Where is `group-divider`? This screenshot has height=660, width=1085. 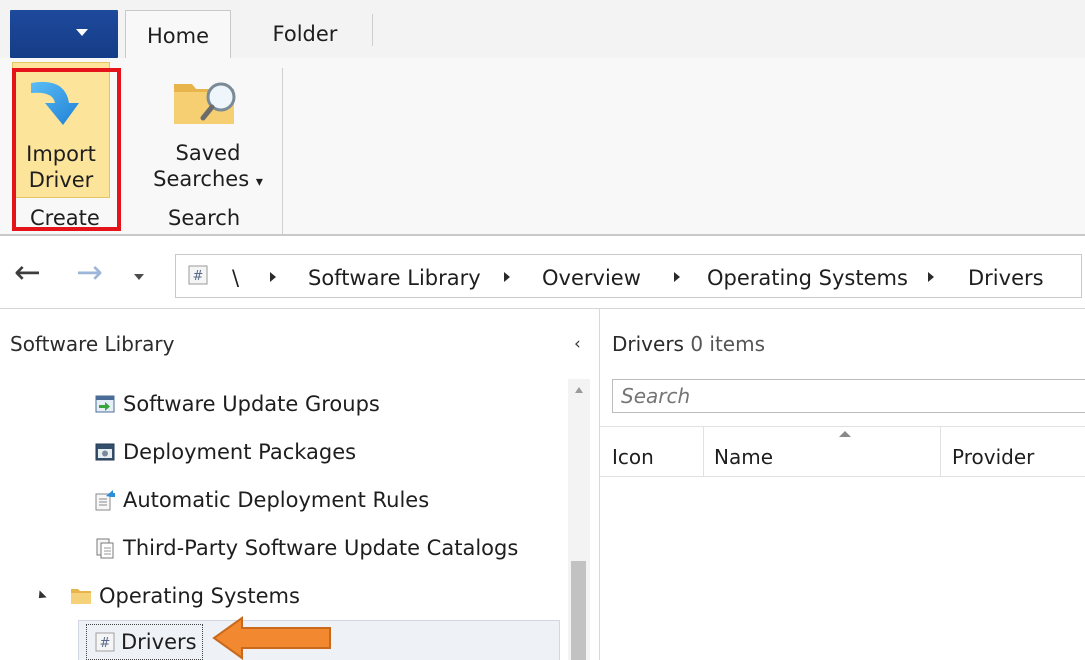 group-divider is located at coordinates (282, 151).